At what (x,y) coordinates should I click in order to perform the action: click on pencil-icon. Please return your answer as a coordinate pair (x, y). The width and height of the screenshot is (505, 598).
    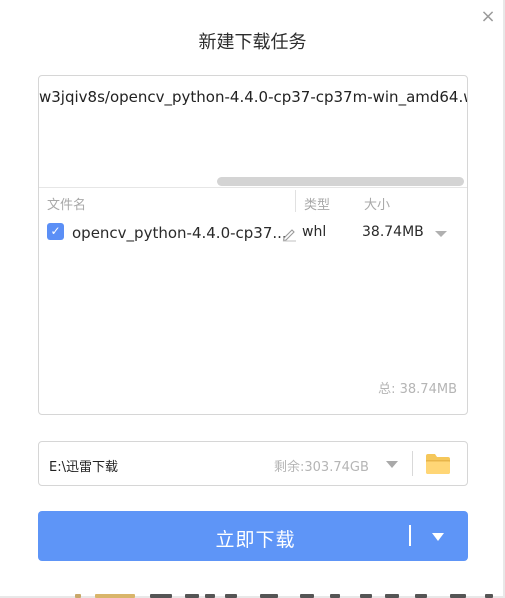
    Looking at the image, I should click on (289, 234).